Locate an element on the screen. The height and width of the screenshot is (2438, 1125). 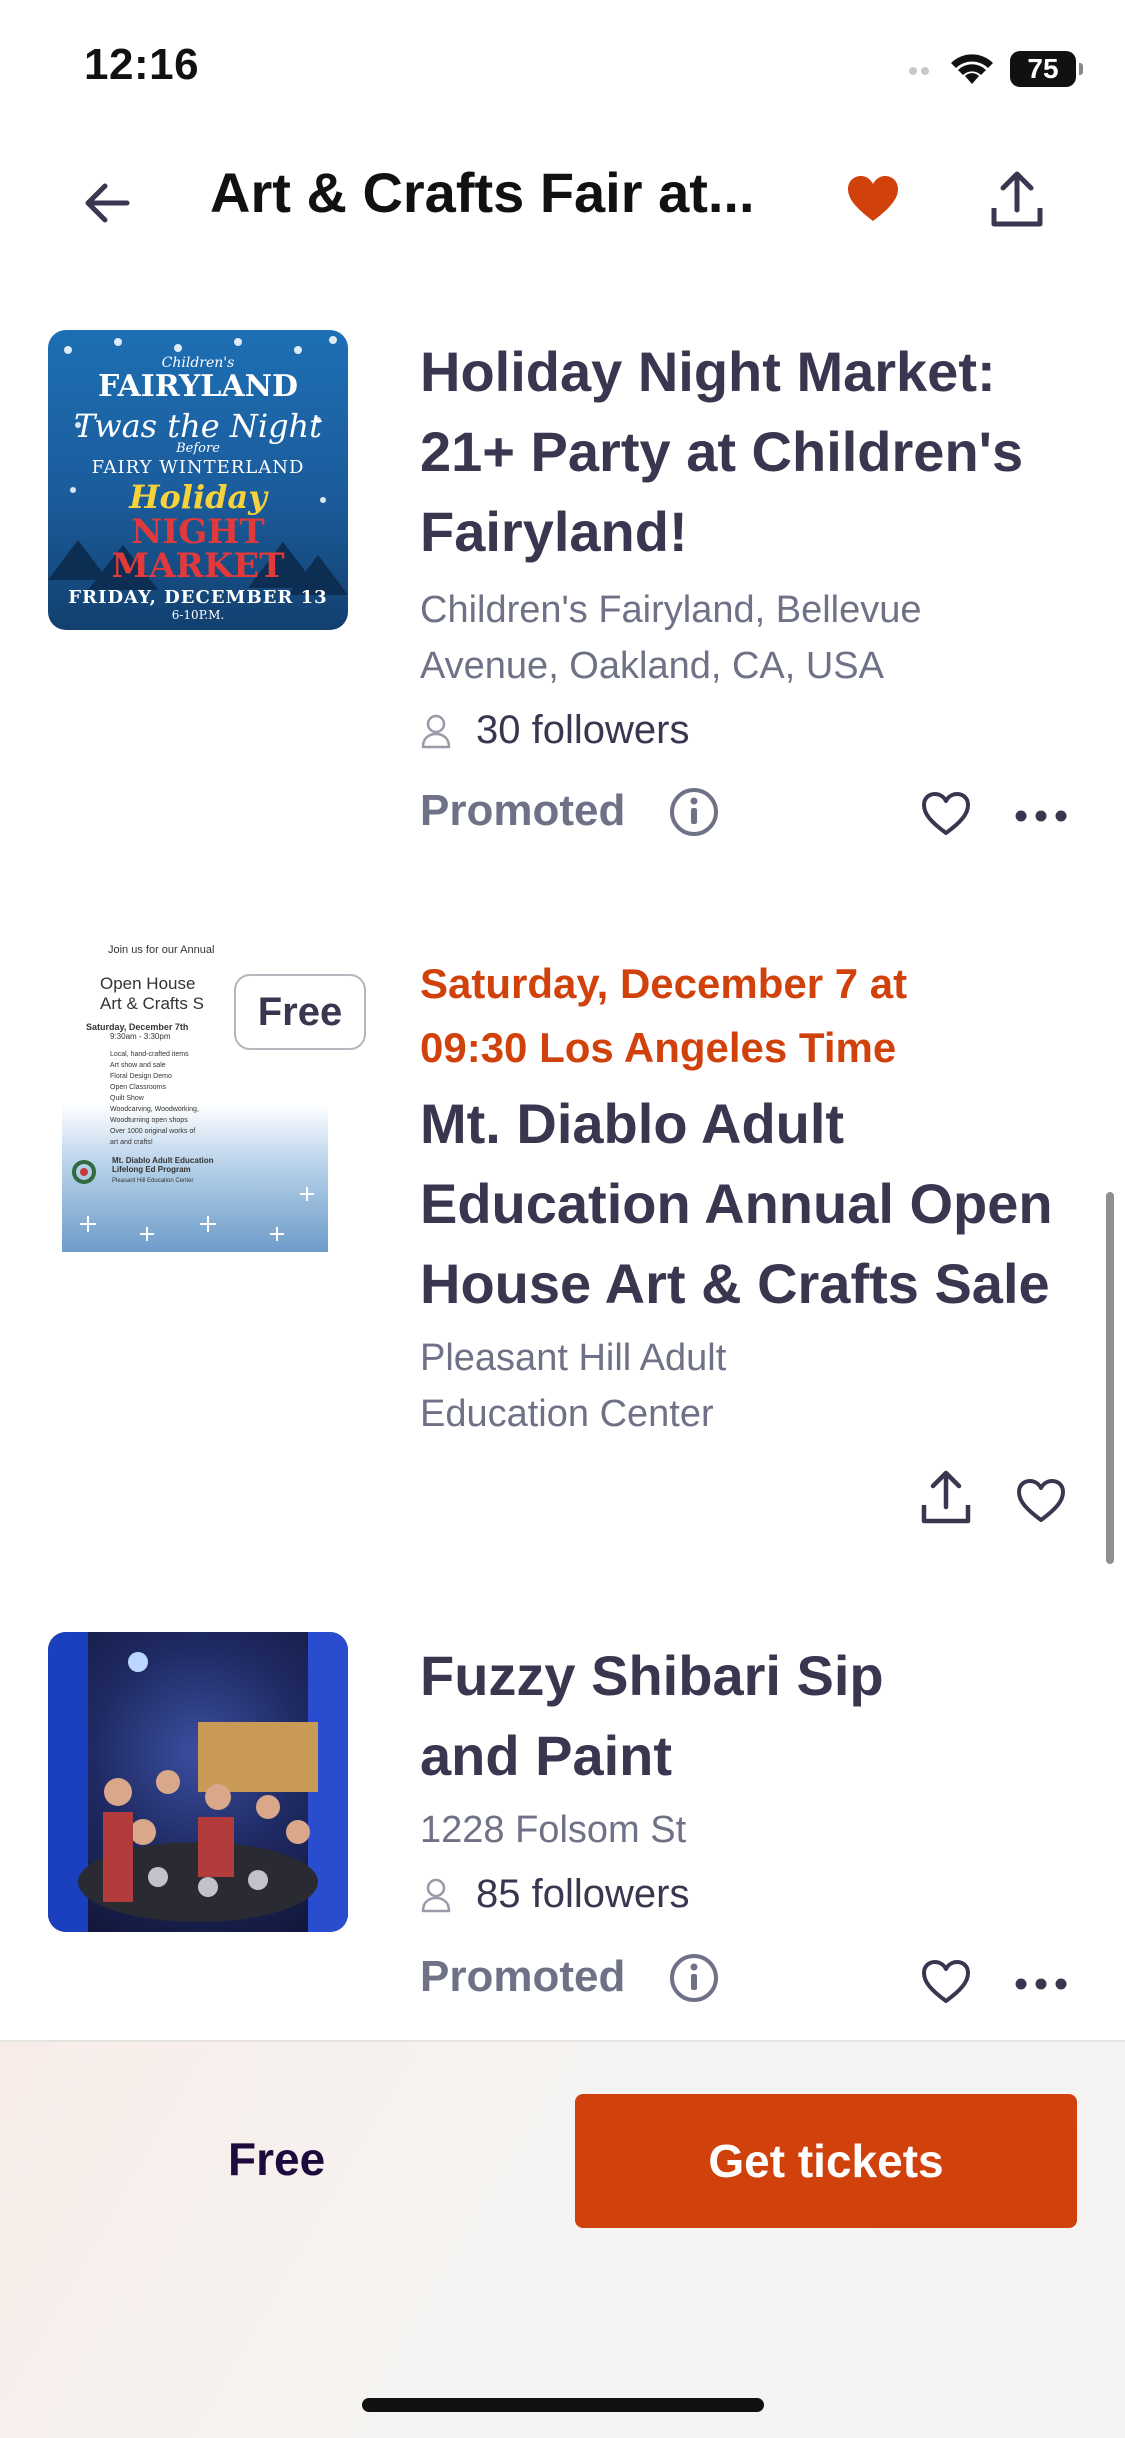
battery-level: 75 is located at coordinates (1043, 68).